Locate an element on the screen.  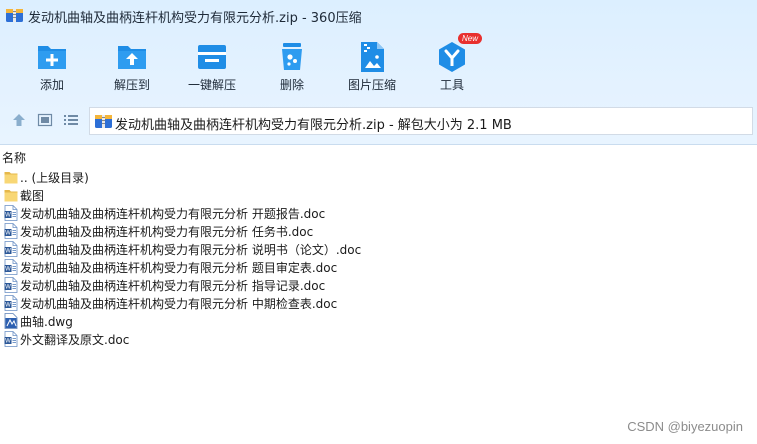
extract-to-button: 解压到 is located at coordinates (132, 67).